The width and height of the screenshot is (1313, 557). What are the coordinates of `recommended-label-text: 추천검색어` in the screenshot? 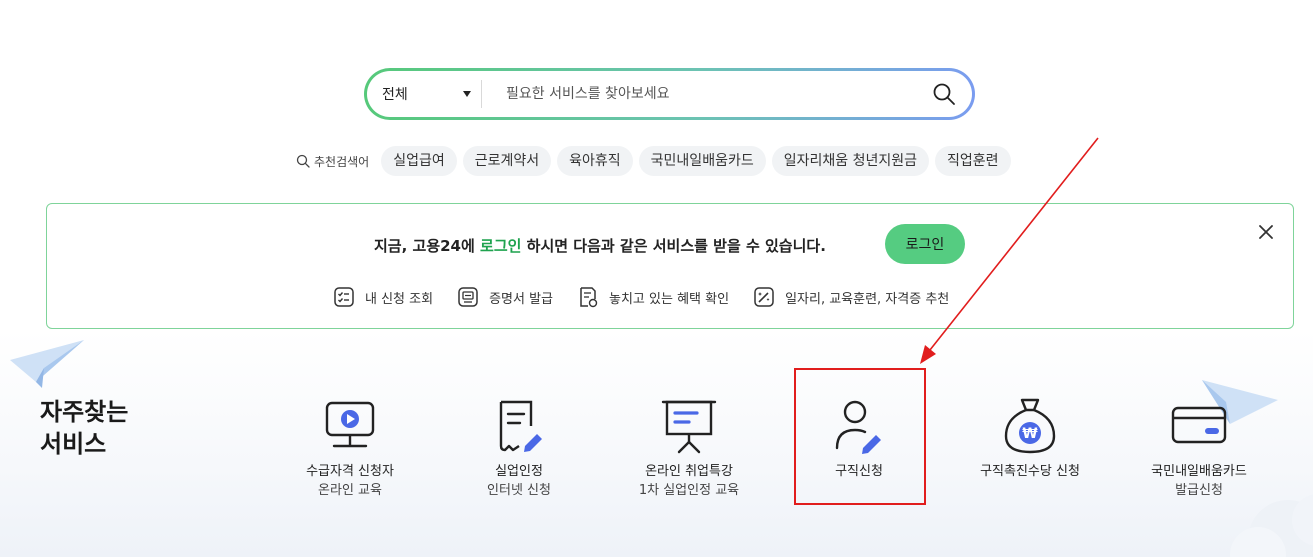 It's located at (342, 161).